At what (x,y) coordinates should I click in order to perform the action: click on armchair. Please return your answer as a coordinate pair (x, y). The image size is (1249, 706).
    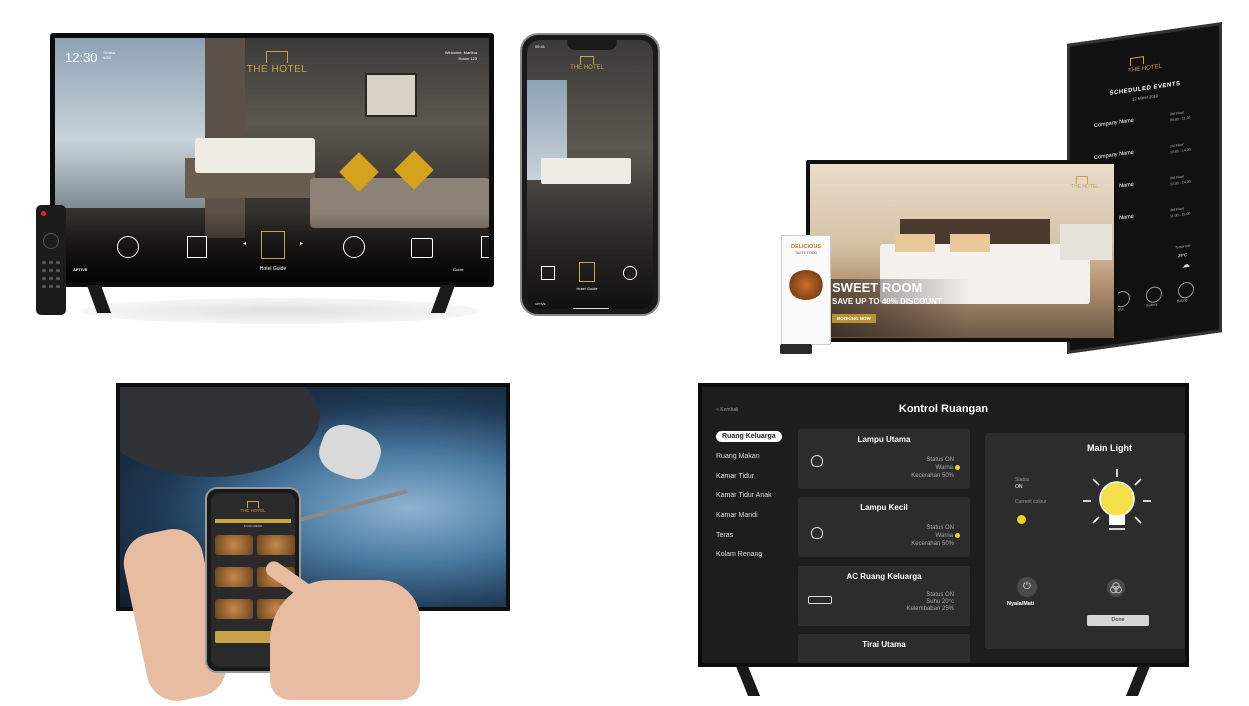
    Looking at the image, I should click on (1086, 242).